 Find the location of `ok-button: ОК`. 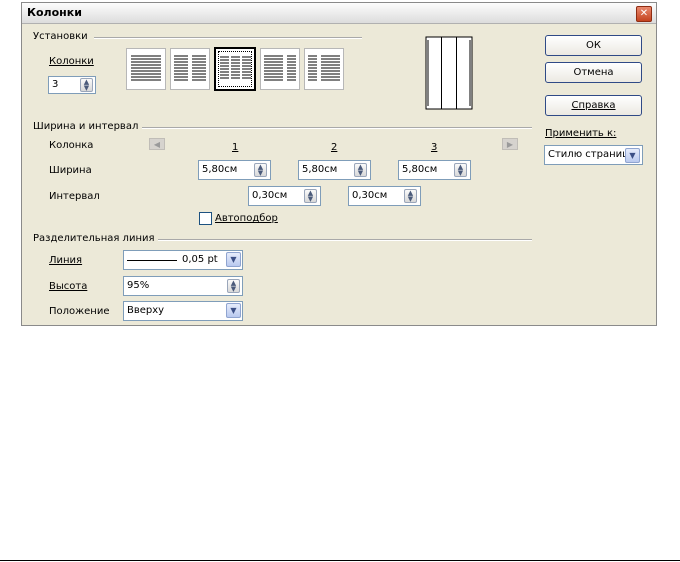

ok-button: ОК is located at coordinates (593, 45).